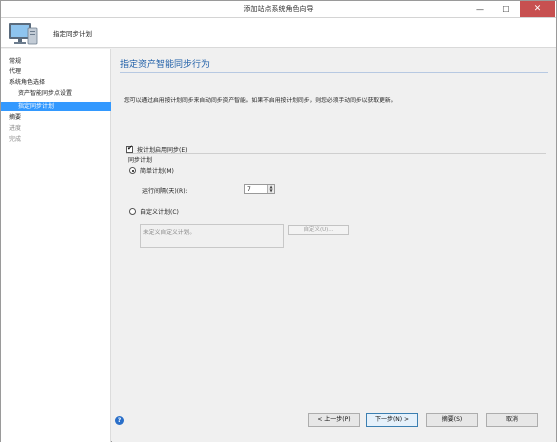  What do you see at coordinates (132, 211) in the screenshot?
I see `custom-schedule-radio` at bounding box center [132, 211].